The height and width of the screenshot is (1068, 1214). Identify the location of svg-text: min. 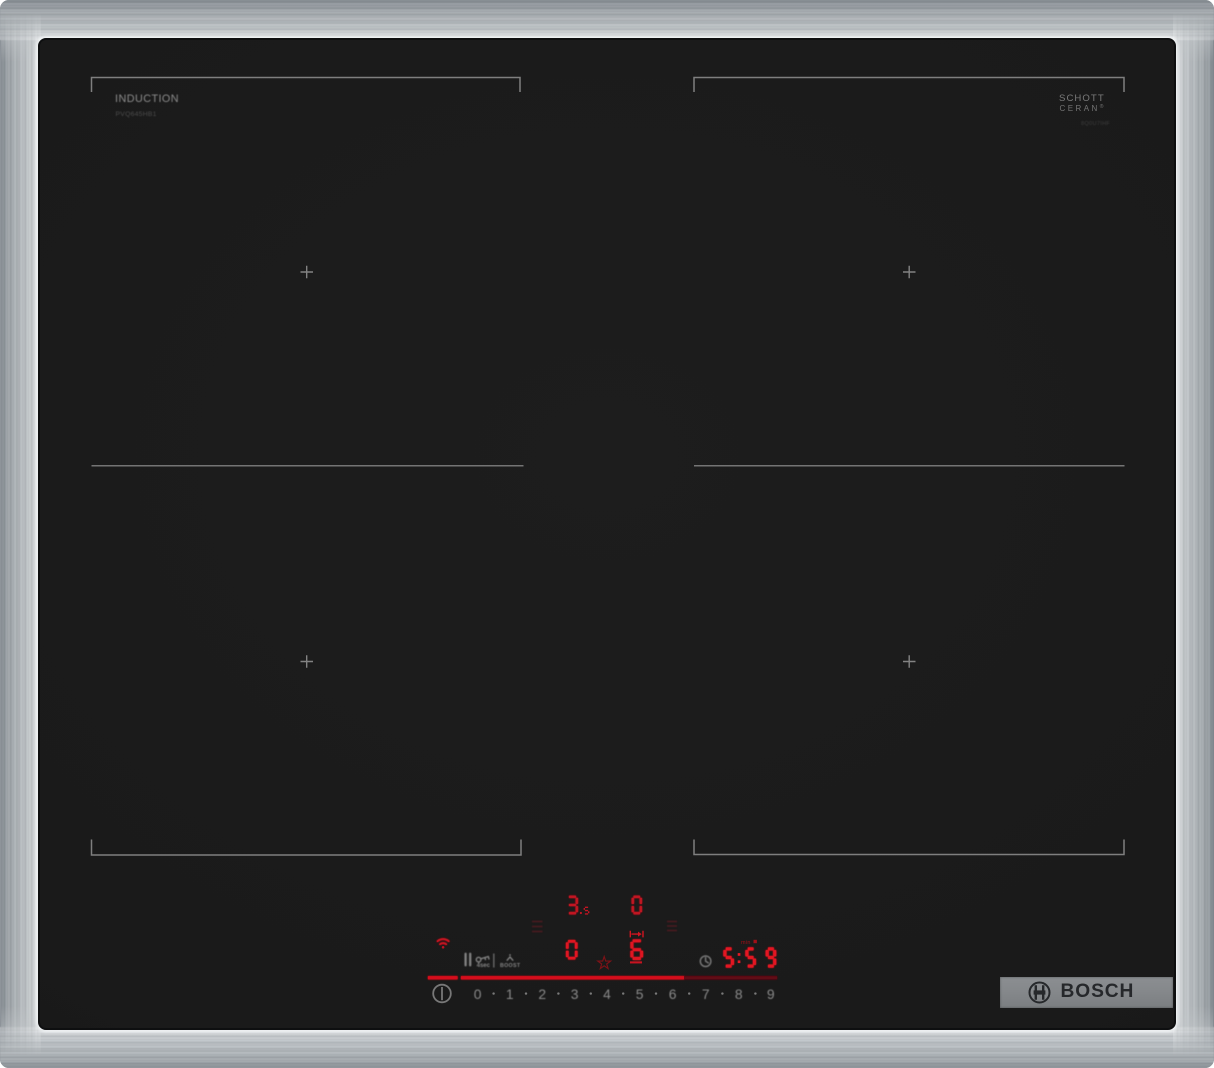
(746, 943).